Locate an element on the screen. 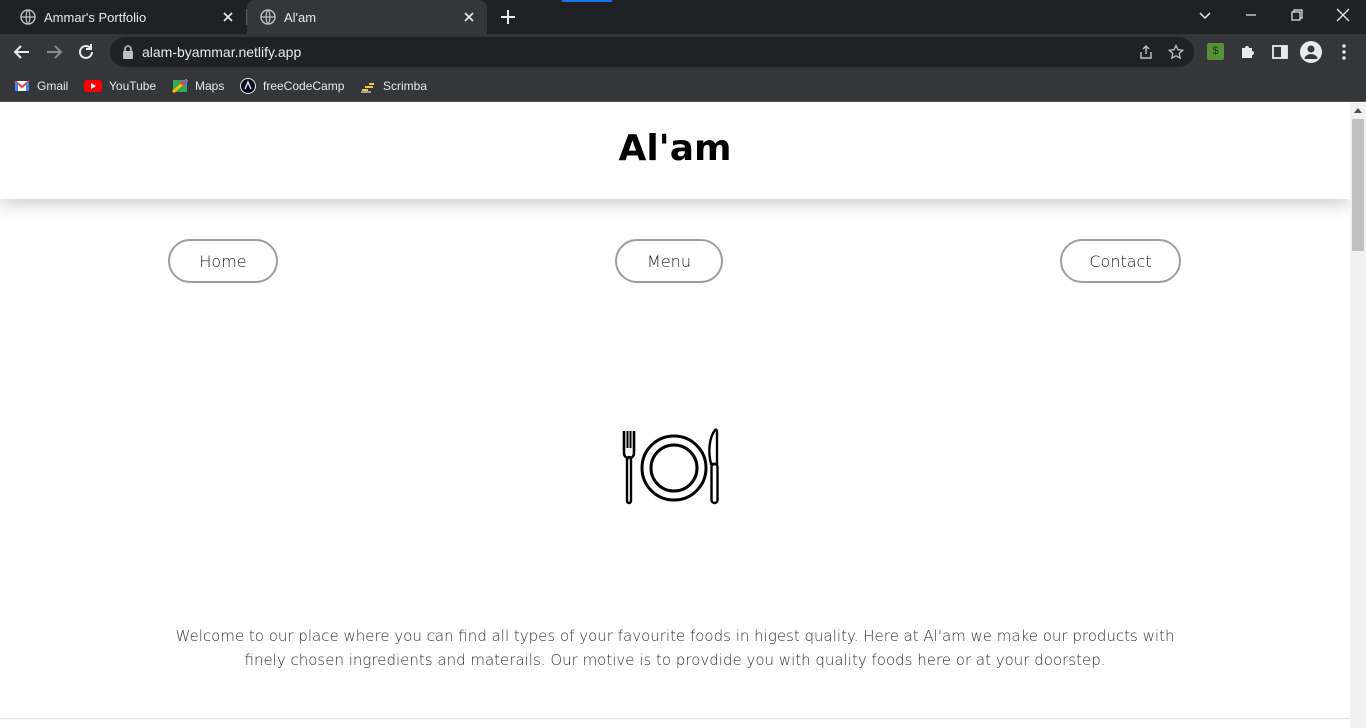  bookmark-label: freeCodeCamp is located at coordinates (304, 86).